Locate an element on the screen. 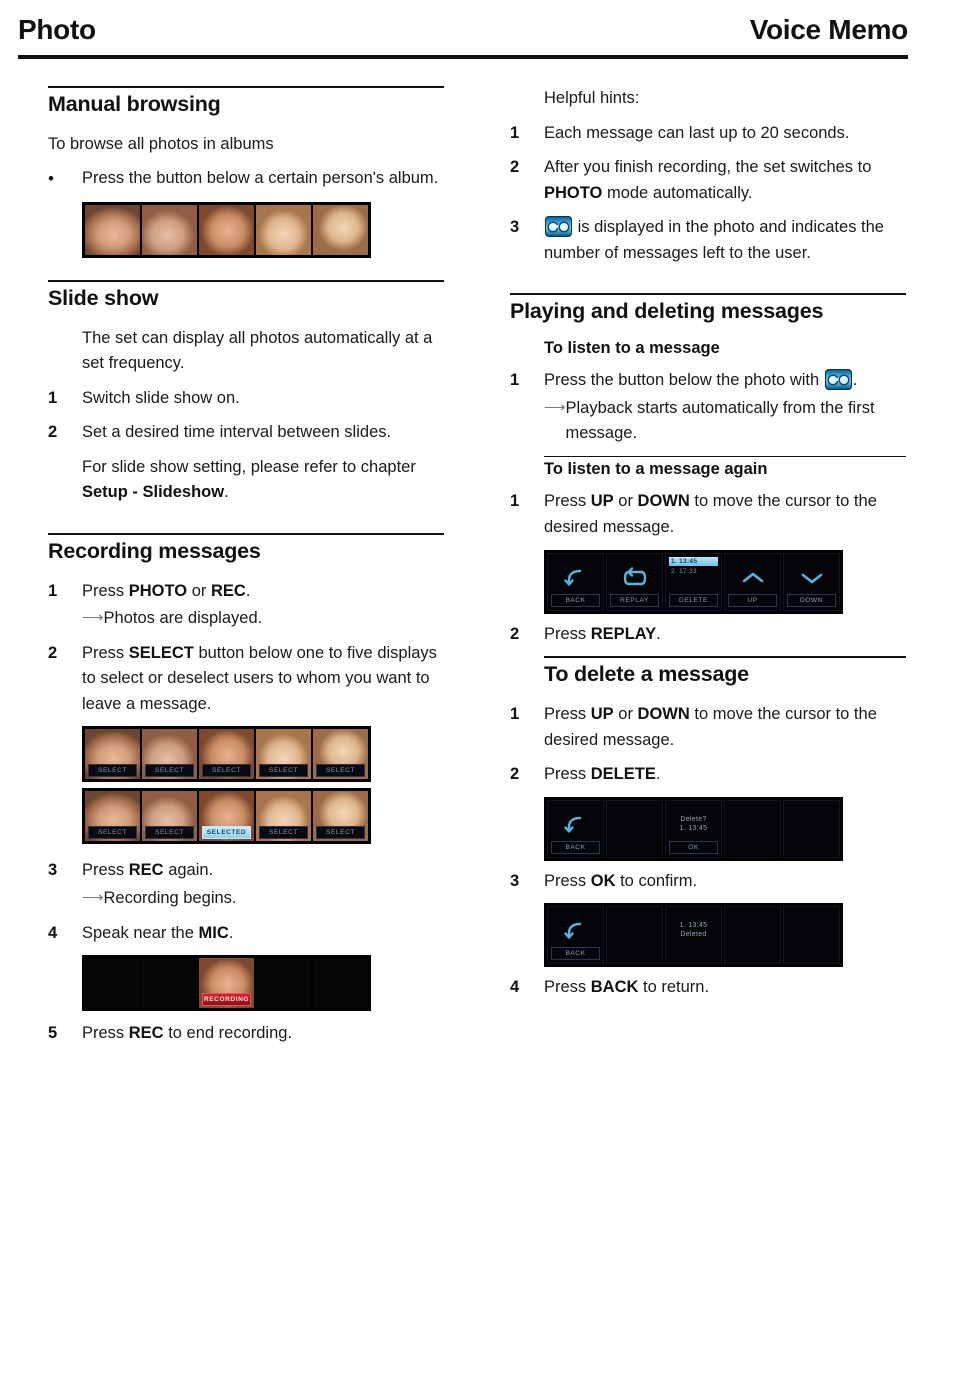 Image resolution: width=954 pixels, height=1385 pixels. step-number: 1 is located at coordinates (53, 397).